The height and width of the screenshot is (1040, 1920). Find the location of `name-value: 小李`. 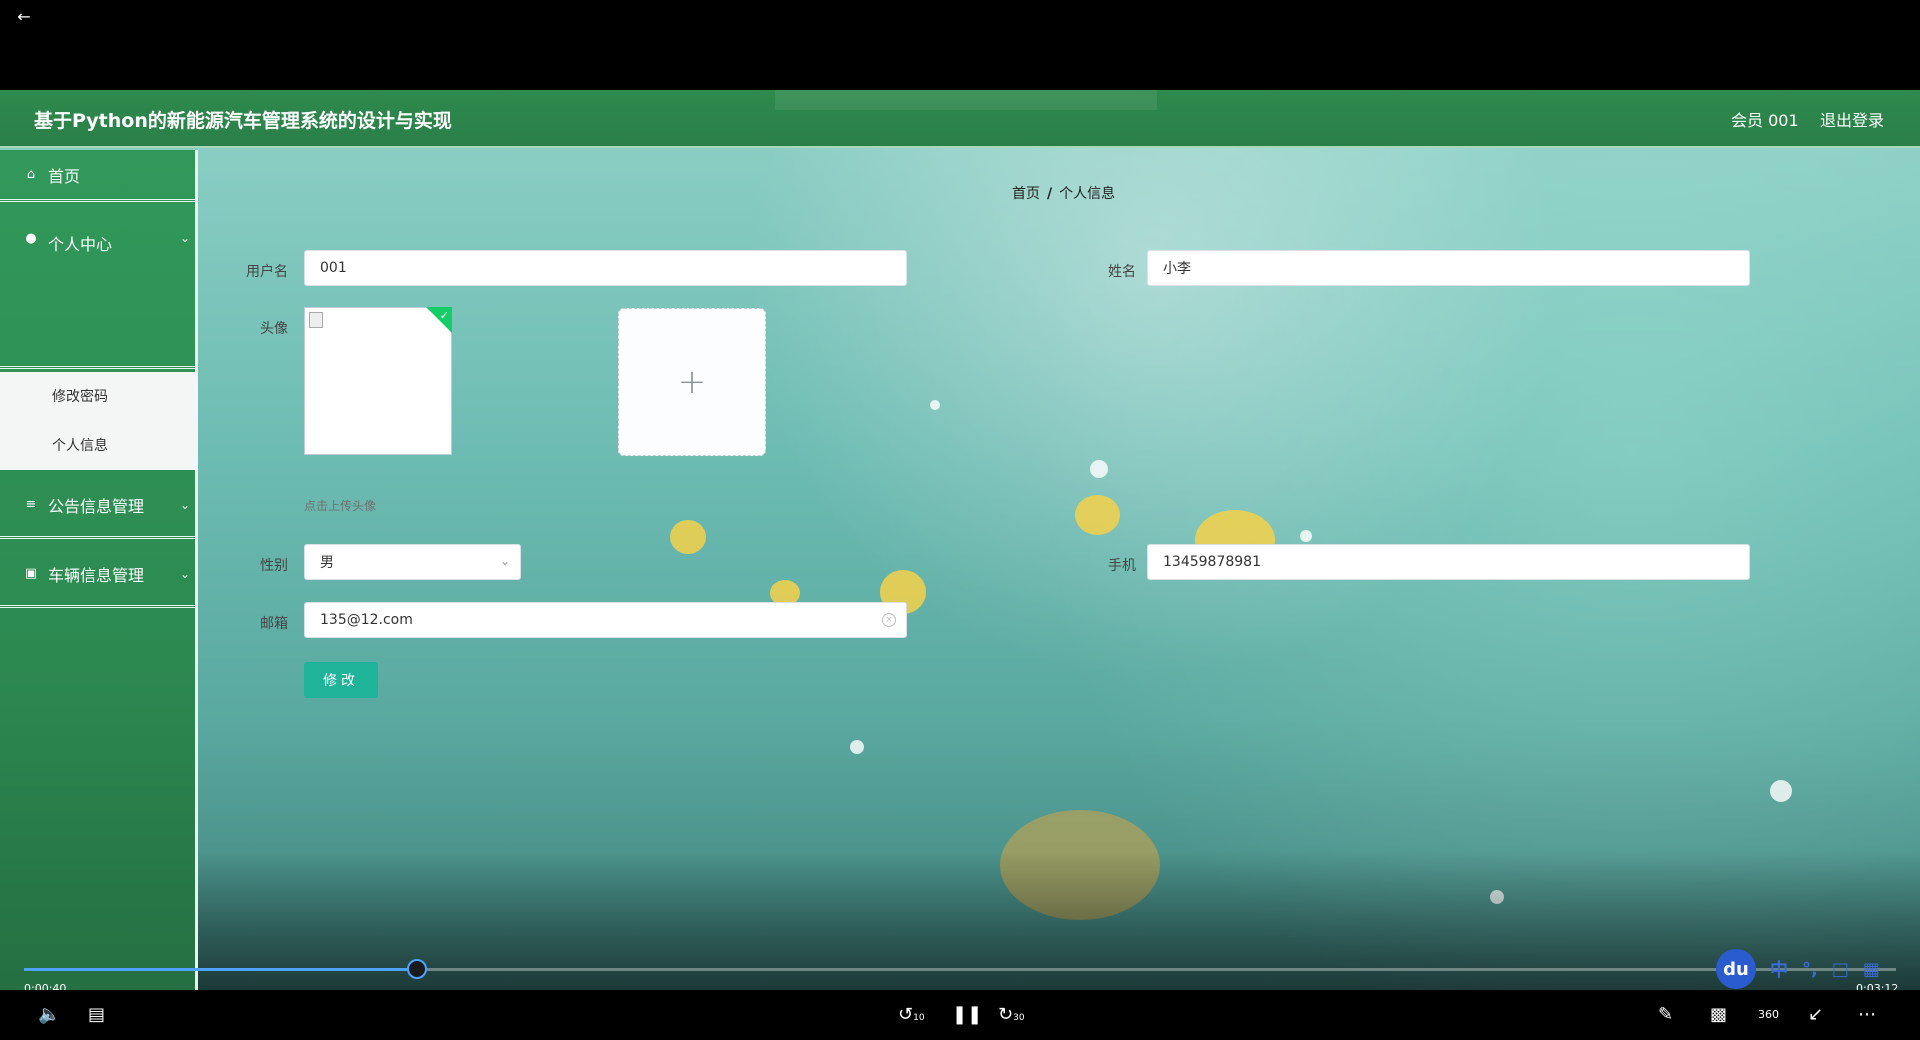

name-value: 小李 is located at coordinates (1177, 269).